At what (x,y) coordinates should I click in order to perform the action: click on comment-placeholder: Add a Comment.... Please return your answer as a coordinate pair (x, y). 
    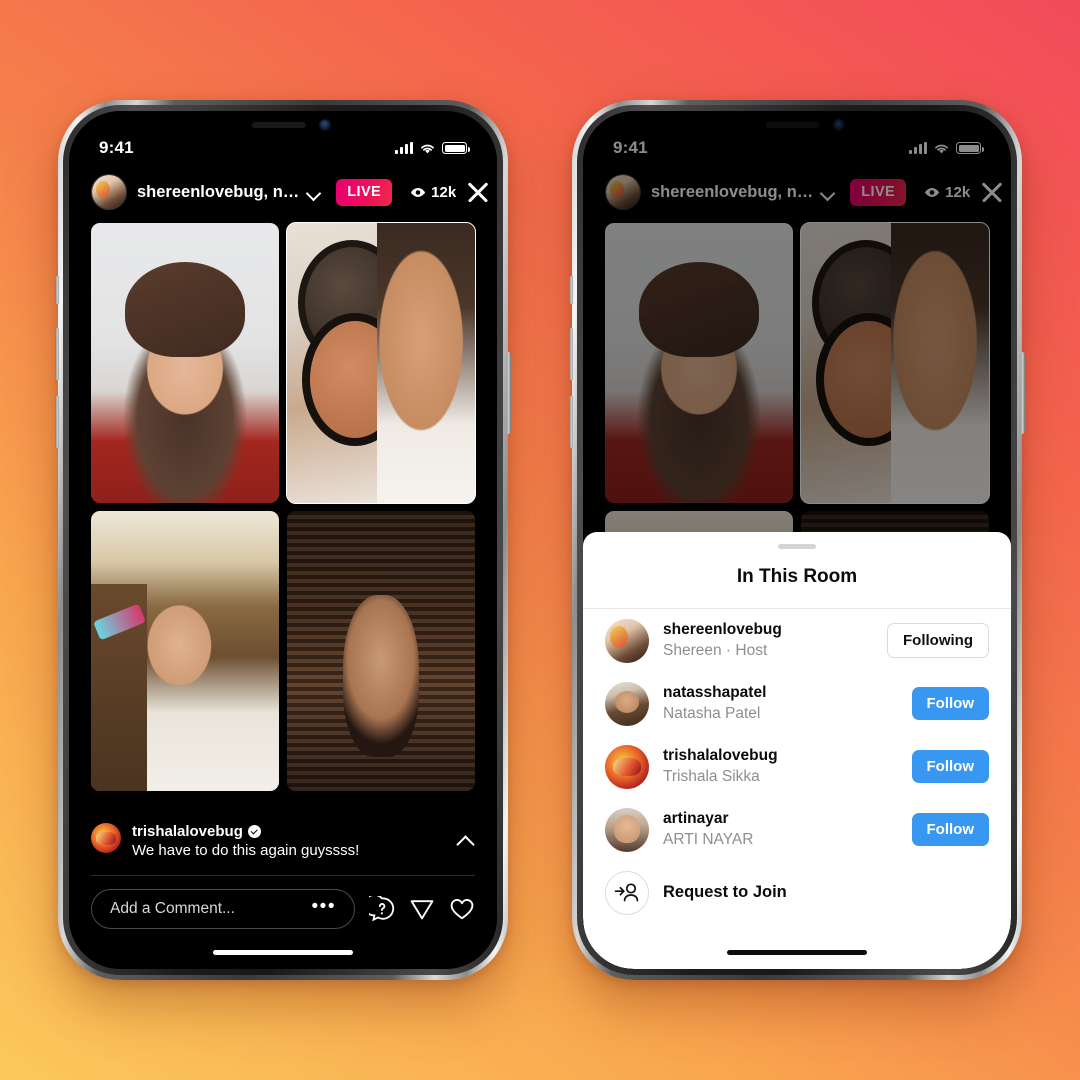
    Looking at the image, I should click on (172, 908).